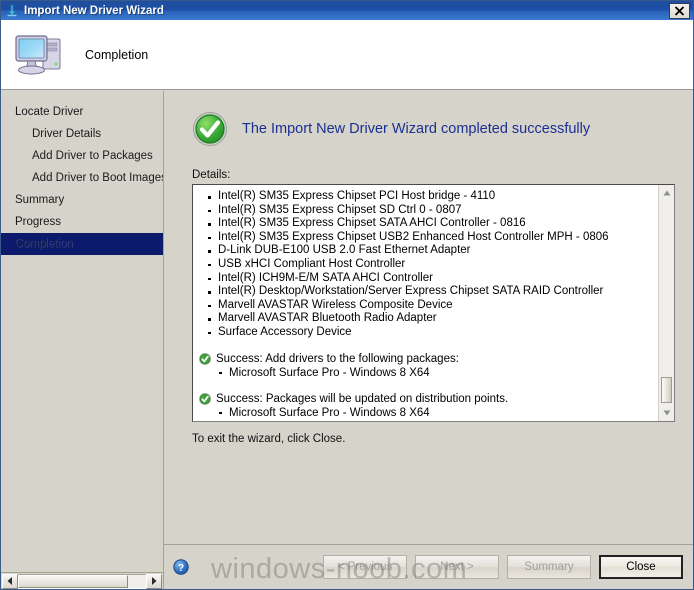  I want to click on sidebar-item-label: Summary, so click(40, 200).